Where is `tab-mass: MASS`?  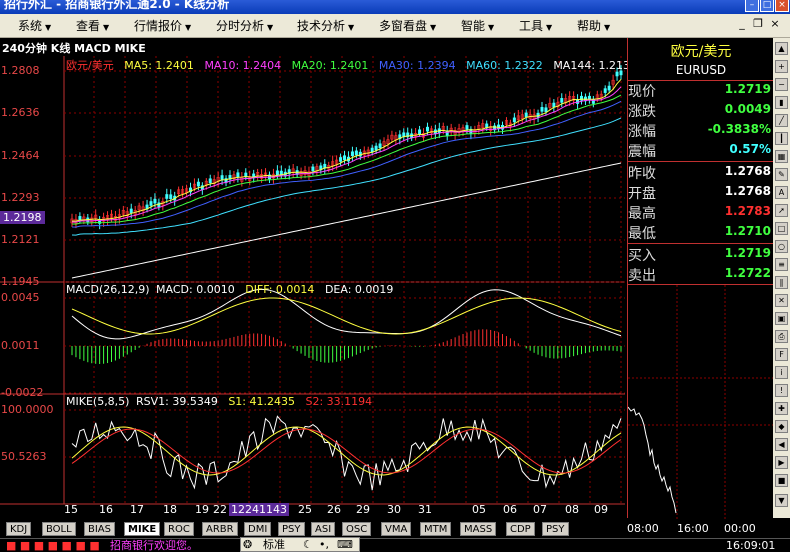 tab-mass: MASS is located at coordinates (478, 529).